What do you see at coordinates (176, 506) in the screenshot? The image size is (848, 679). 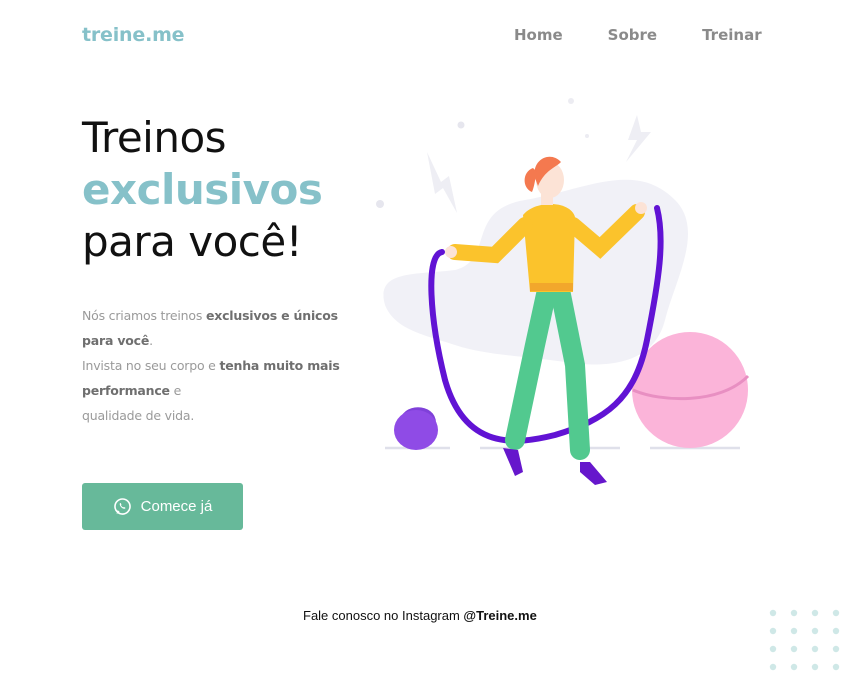 I see `comece-ja-label: Comece já` at bounding box center [176, 506].